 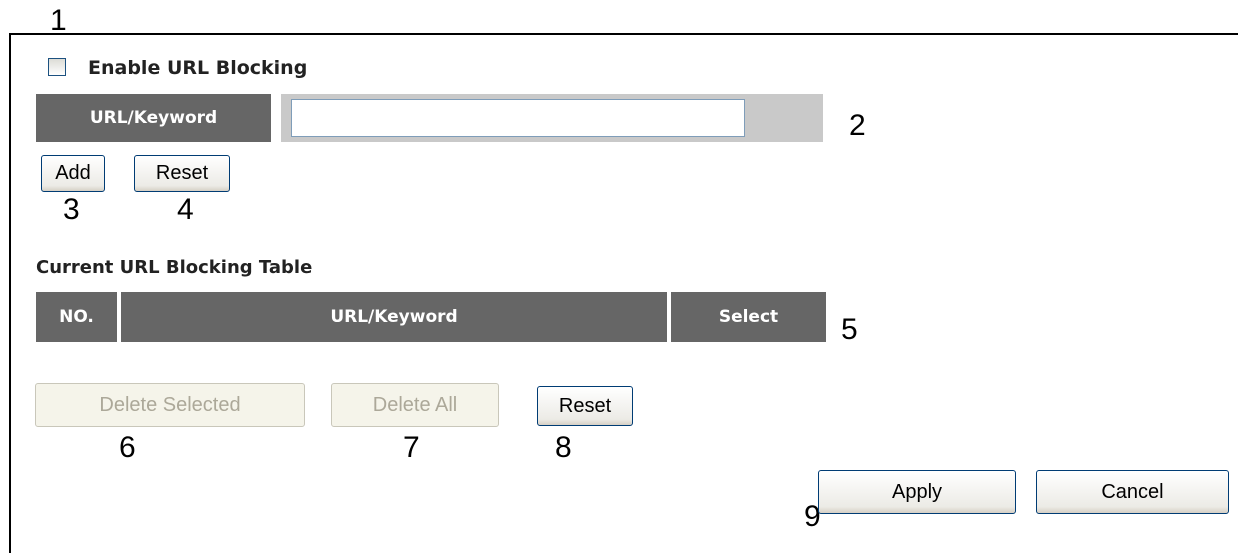 What do you see at coordinates (415, 405) in the screenshot?
I see `delete-all-button: Delete All` at bounding box center [415, 405].